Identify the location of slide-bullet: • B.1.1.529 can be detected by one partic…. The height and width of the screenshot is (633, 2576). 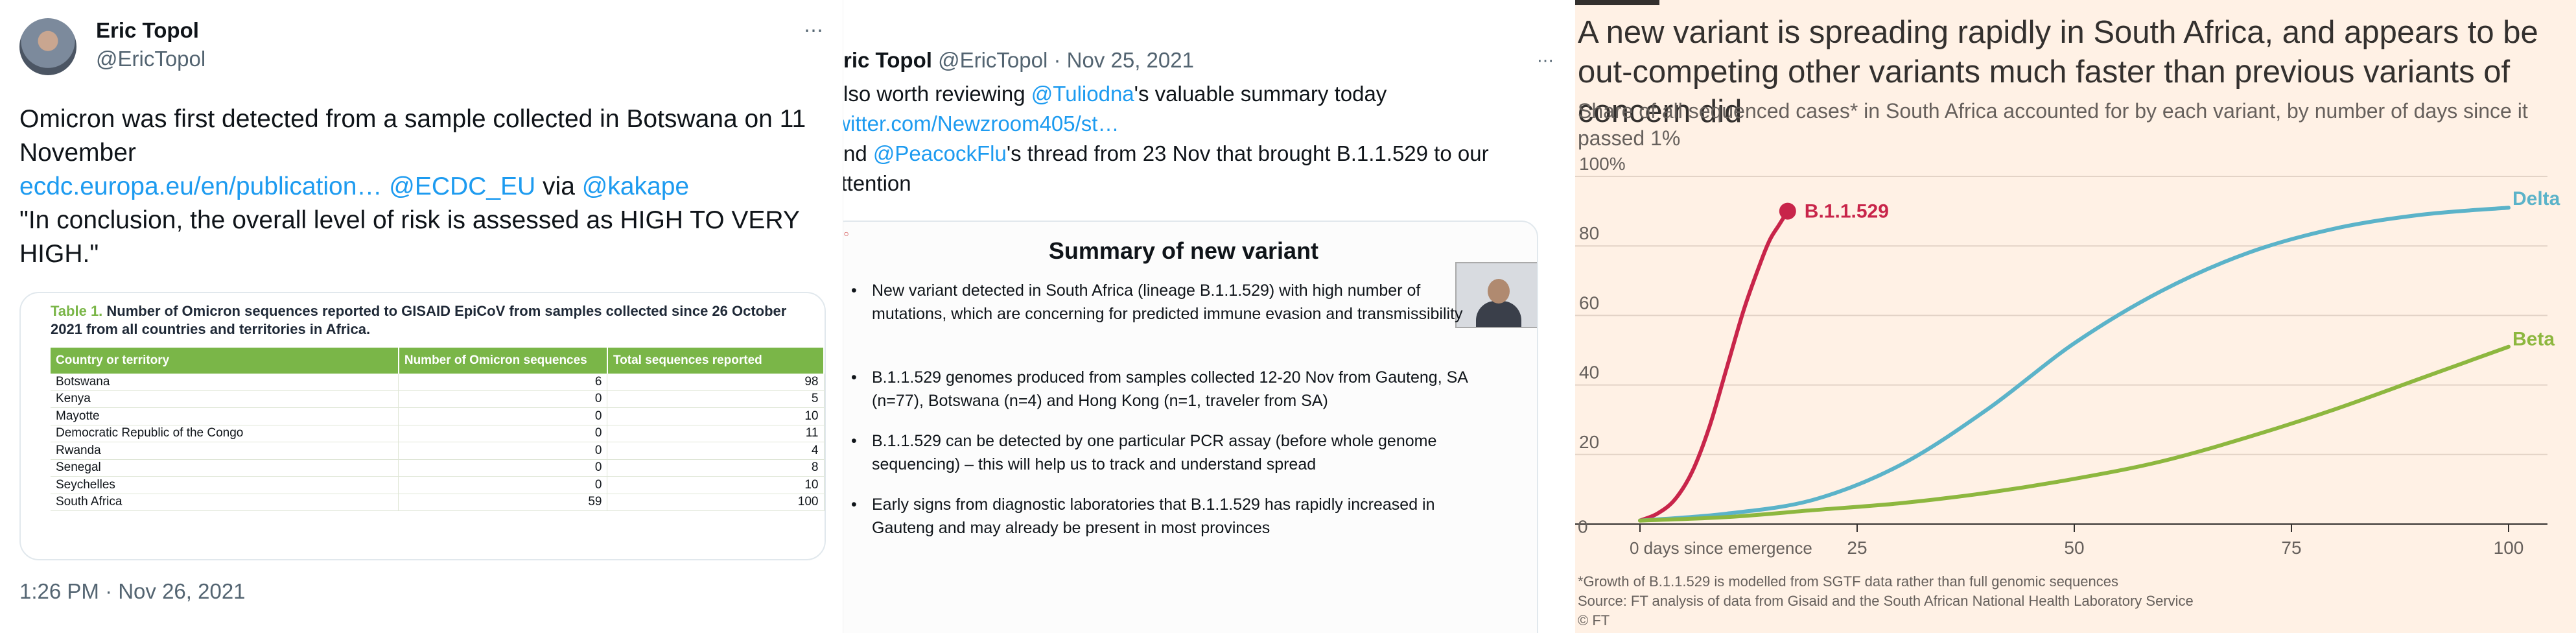
(1175, 453).